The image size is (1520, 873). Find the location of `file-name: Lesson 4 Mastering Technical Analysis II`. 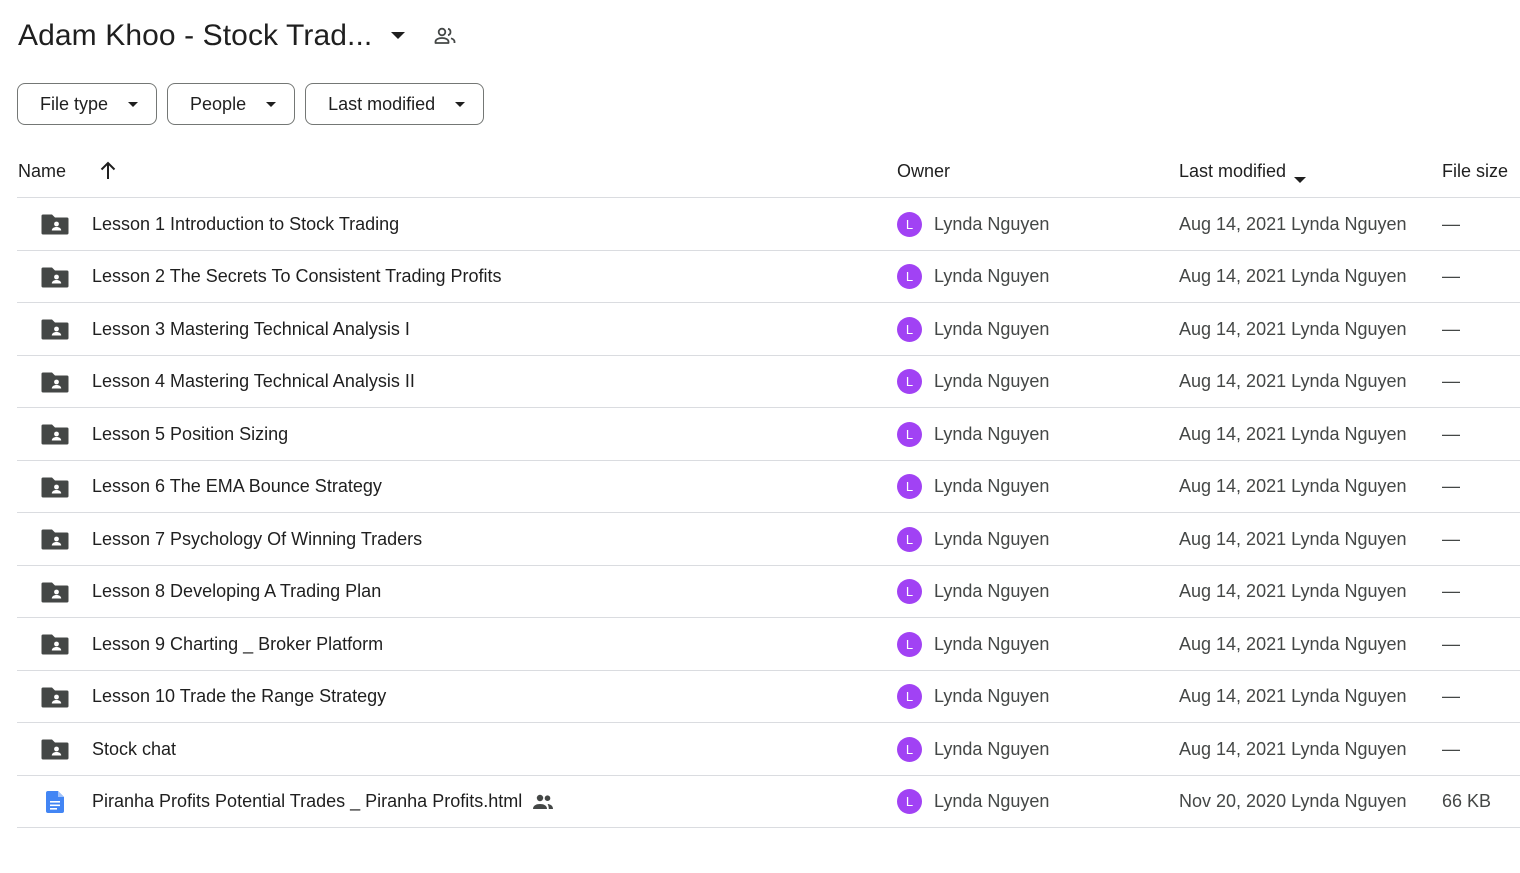

file-name: Lesson 4 Mastering Technical Analysis II is located at coordinates (253, 382).